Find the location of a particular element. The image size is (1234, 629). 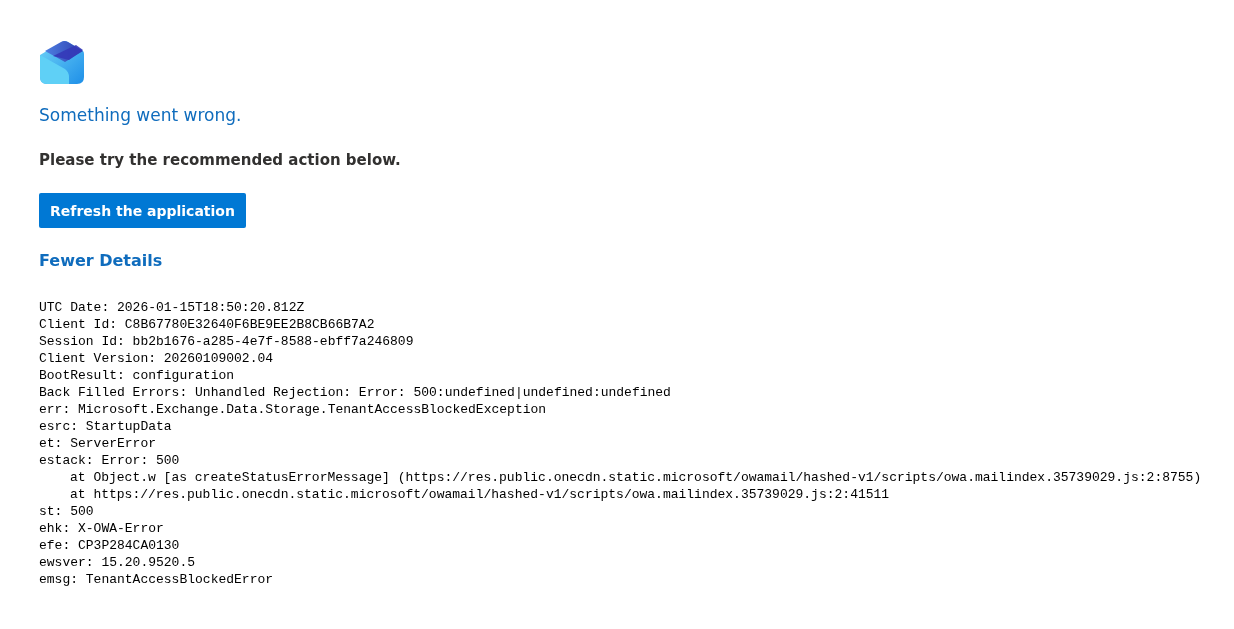

refresh-button: Refresh the application is located at coordinates (142, 210).